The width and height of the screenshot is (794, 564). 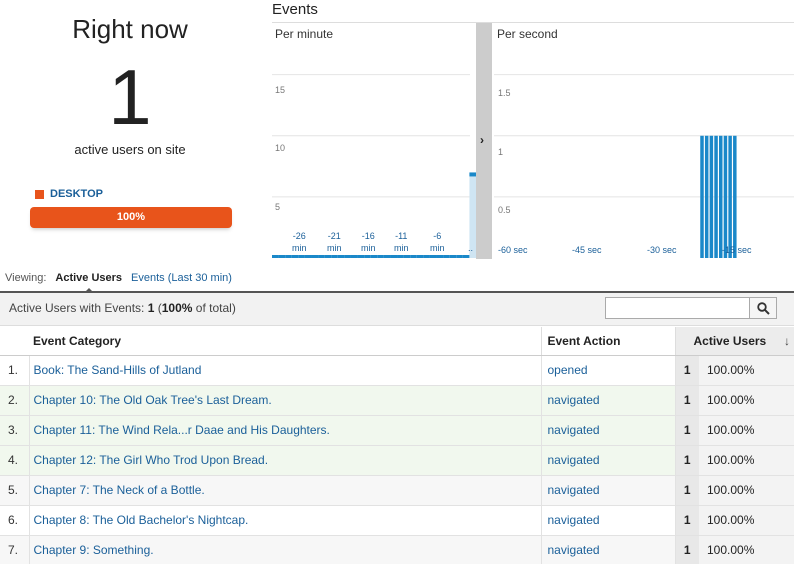 What do you see at coordinates (527, 34) in the screenshot?
I see `per-second-label: Per second` at bounding box center [527, 34].